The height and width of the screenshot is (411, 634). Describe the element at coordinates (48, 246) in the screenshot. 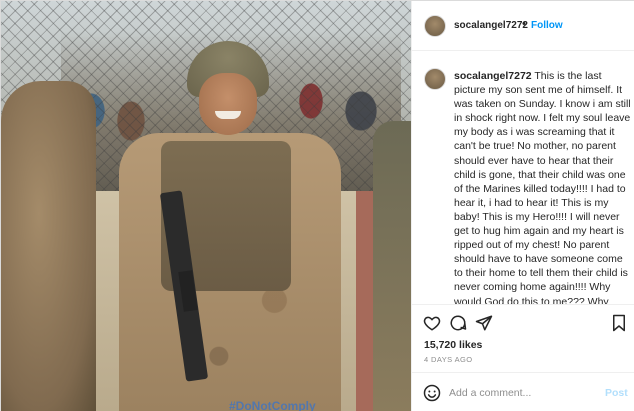

I see `photo-soldier-left` at that location.